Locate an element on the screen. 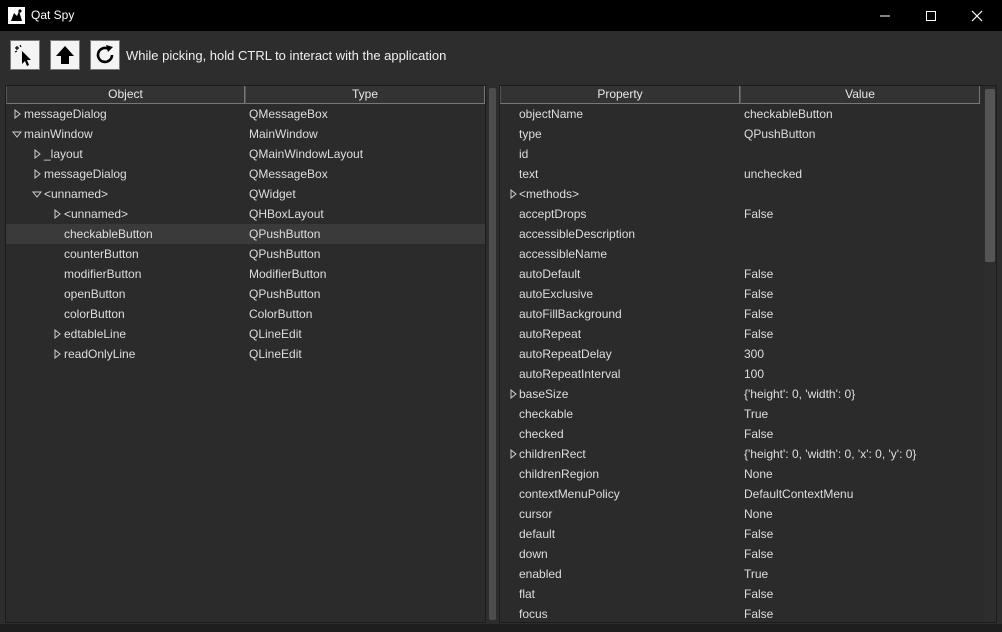  property-row: text unchecked is located at coordinates (748, 174).